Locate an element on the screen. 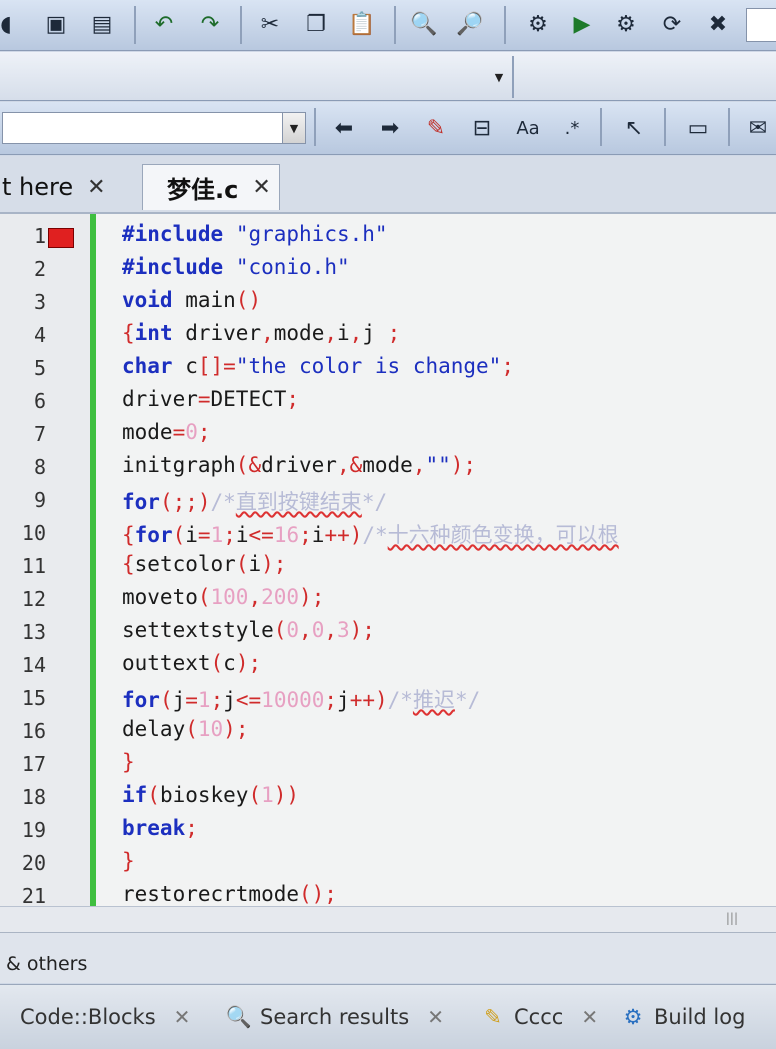 This screenshot has width=776, height=1049. code-text: {for(i=1;i<=16;i++)/*十六种颜色变换，可以根 is located at coordinates (370, 535).